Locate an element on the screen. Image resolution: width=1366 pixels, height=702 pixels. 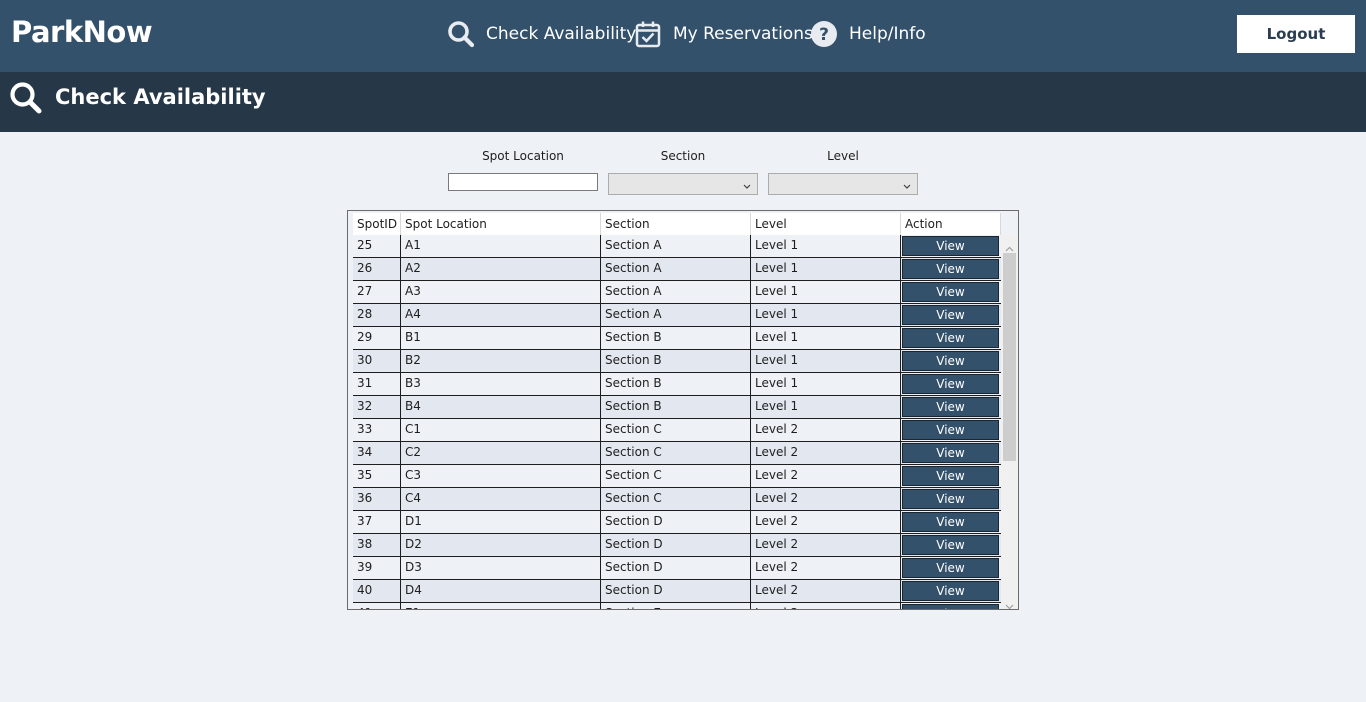
table-row: 27 A3 Section A Level 1 View is located at coordinates (677, 292).